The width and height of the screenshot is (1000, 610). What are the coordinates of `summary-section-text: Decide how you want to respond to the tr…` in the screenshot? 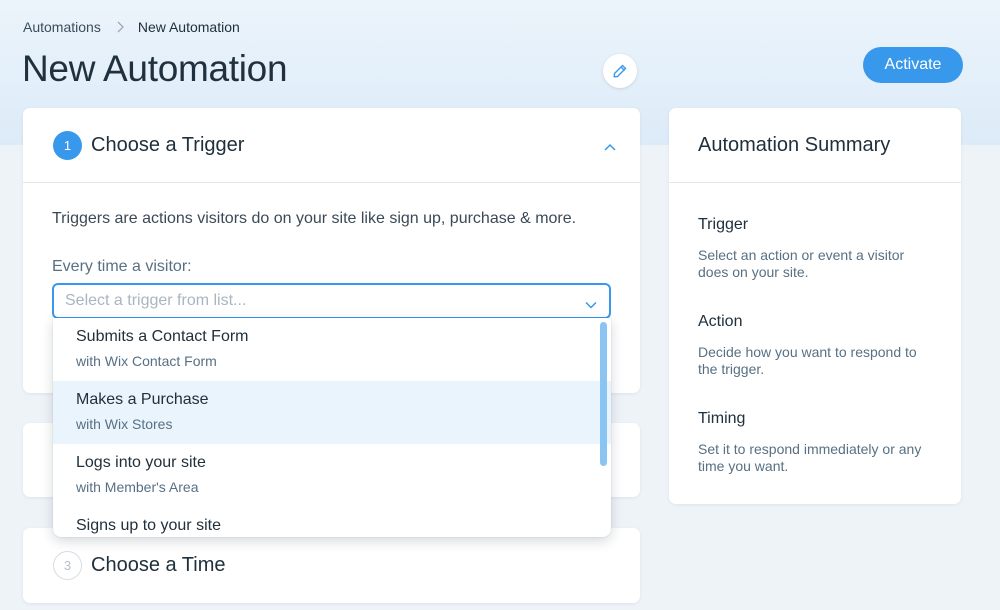 It's located at (807, 360).